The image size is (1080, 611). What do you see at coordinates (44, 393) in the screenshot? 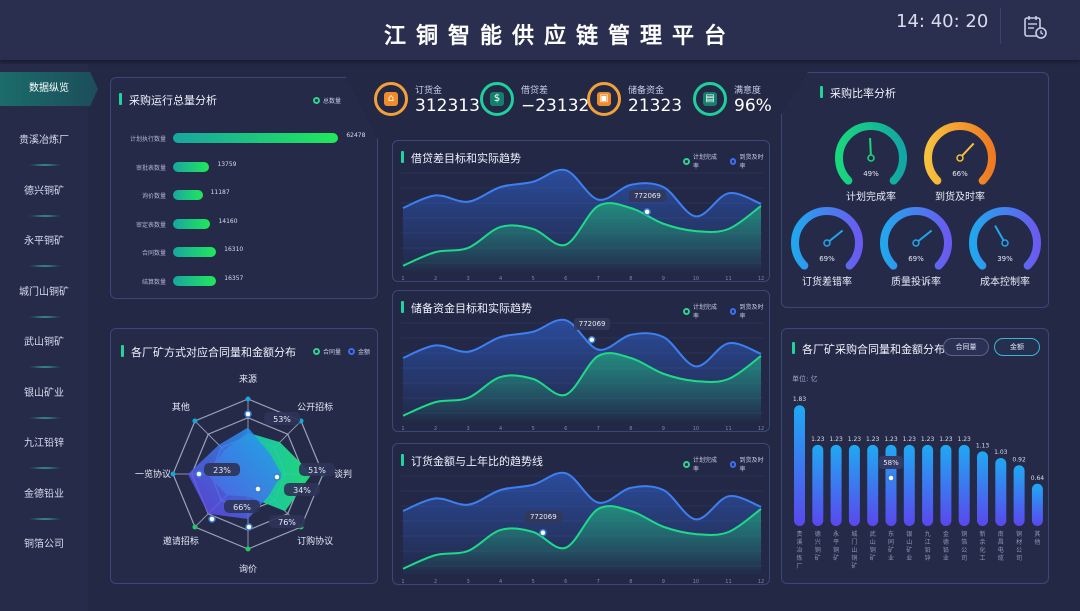
I see `sidebar-item-label: 银山矿业` at bounding box center [44, 393].